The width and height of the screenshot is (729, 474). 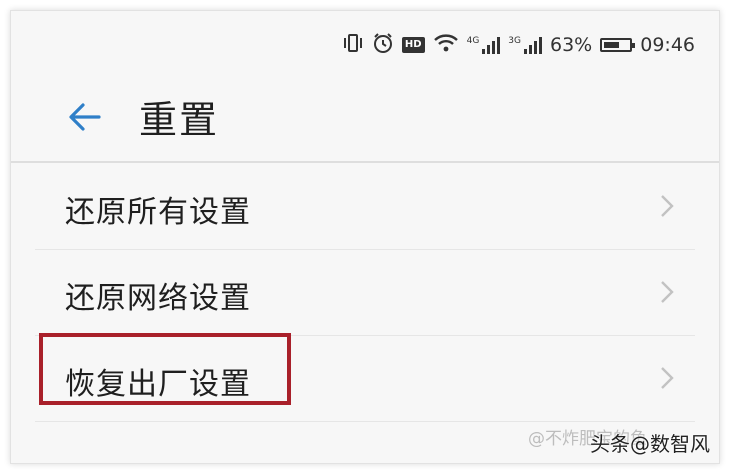 What do you see at coordinates (413, 45) in the screenshot?
I see `hd-icon: HD` at bounding box center [413, 45].